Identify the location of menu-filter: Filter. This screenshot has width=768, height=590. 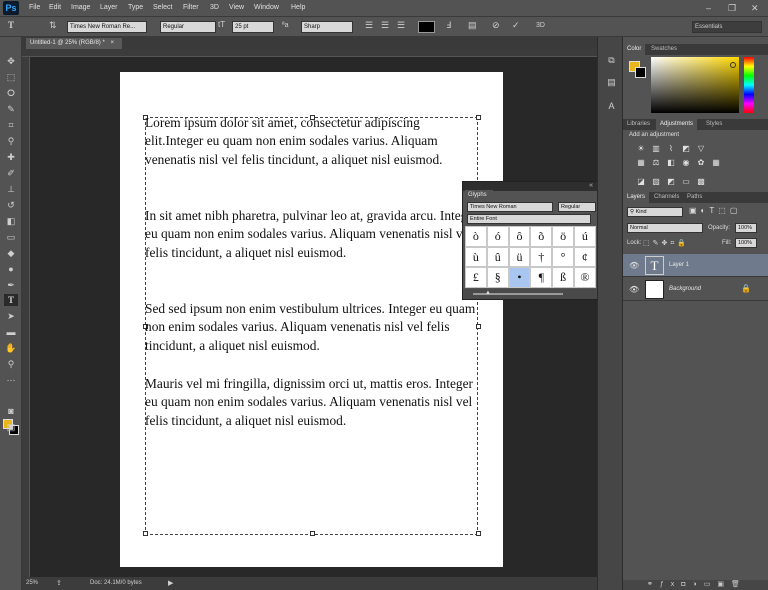
(191, 7).